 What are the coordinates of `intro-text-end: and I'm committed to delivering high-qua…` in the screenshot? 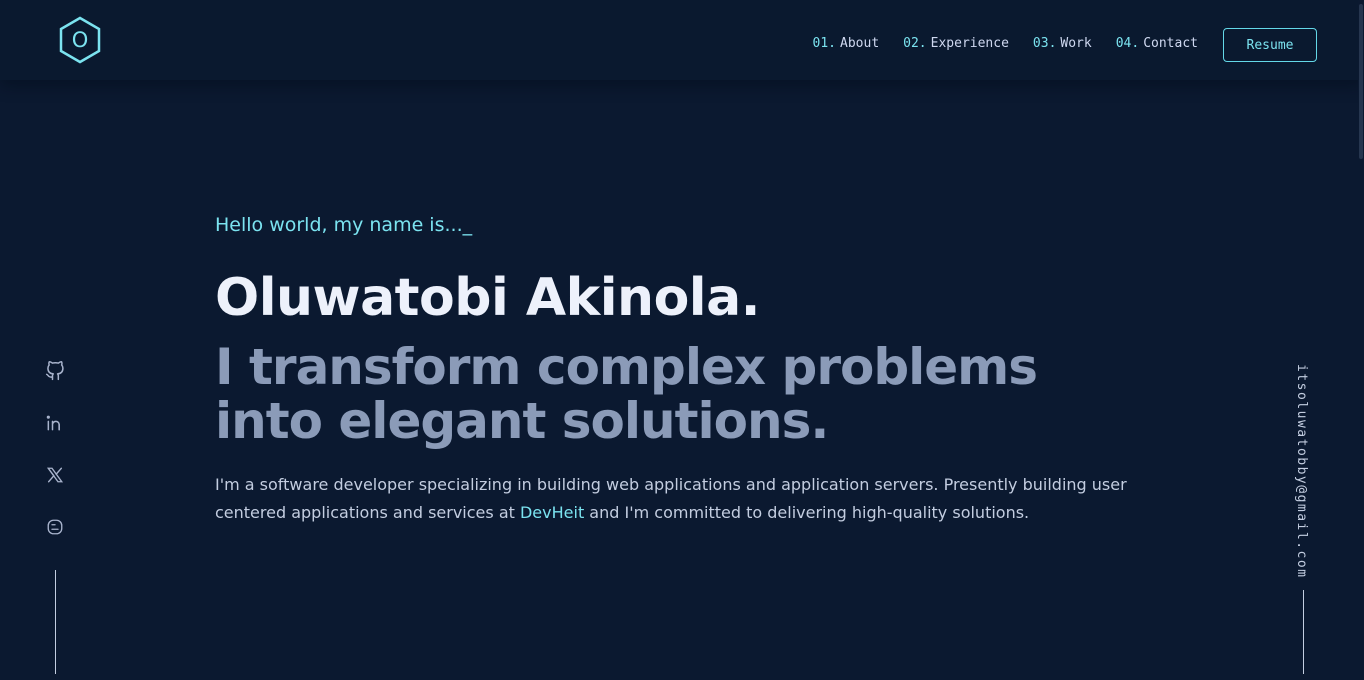 It's located at (807, 512).